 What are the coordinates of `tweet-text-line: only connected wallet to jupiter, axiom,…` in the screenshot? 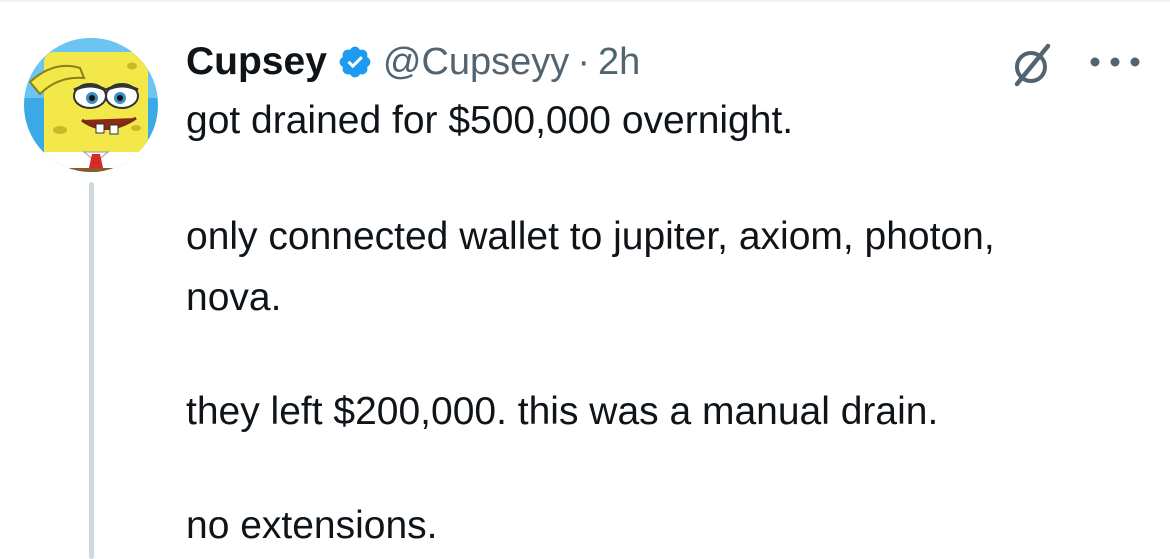 It's located at (590, 236).